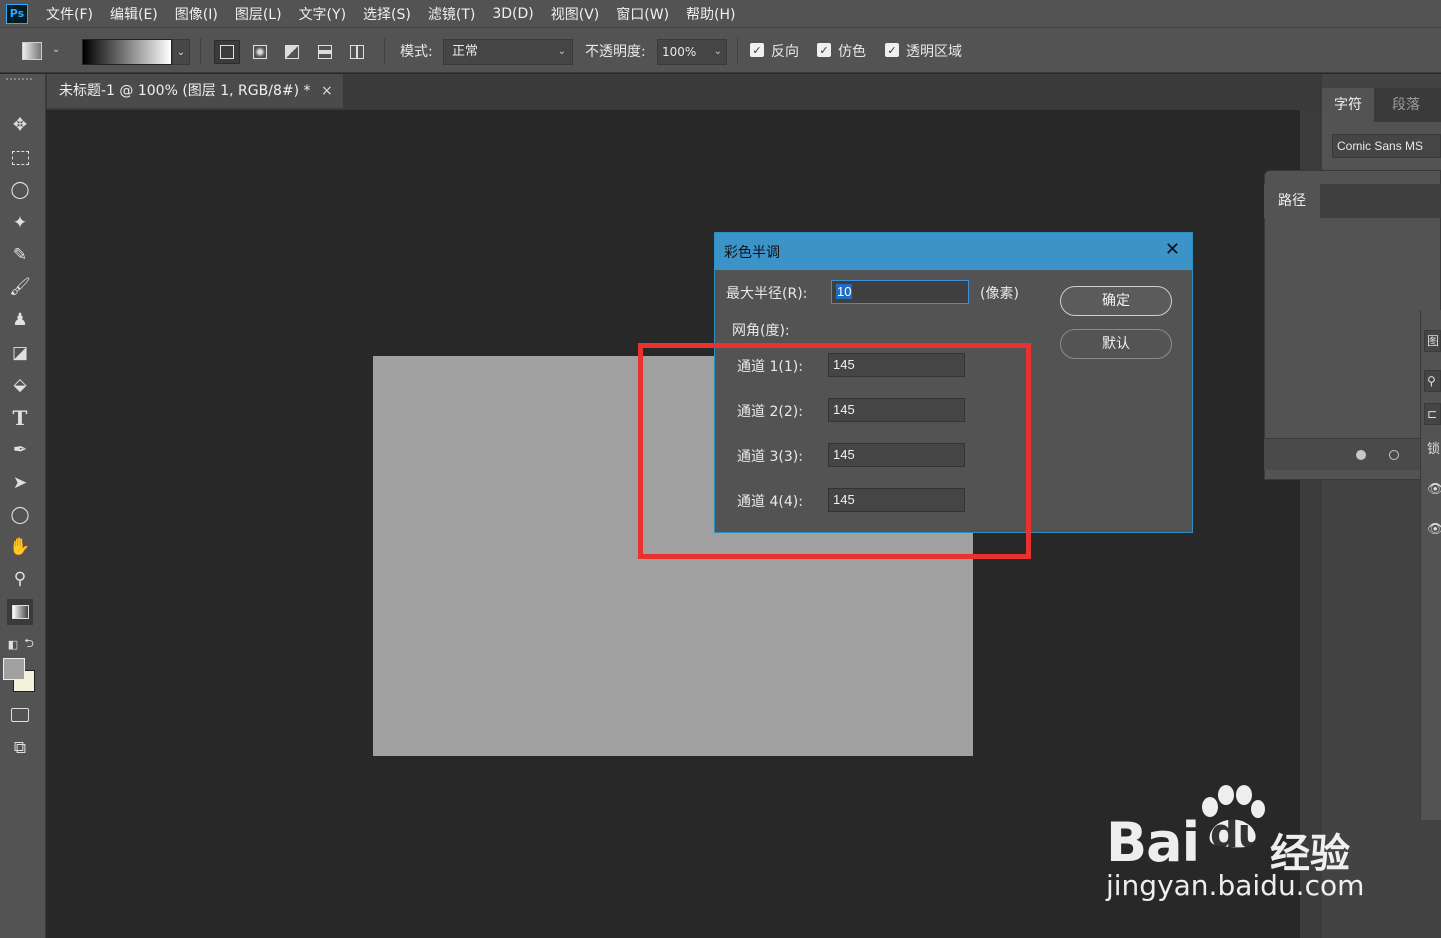  I want to click on lasso-tool-icon: ◯, so click(20, 190).